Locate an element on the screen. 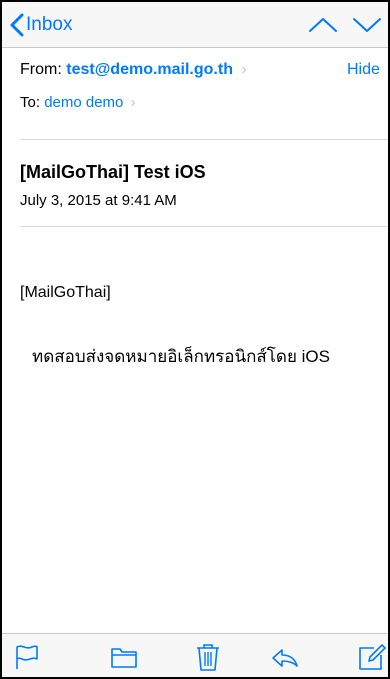 Image resolution: width=390 pixels, height=679 pixels. recipient-name: demo demo is located at coordinates (83, 102).